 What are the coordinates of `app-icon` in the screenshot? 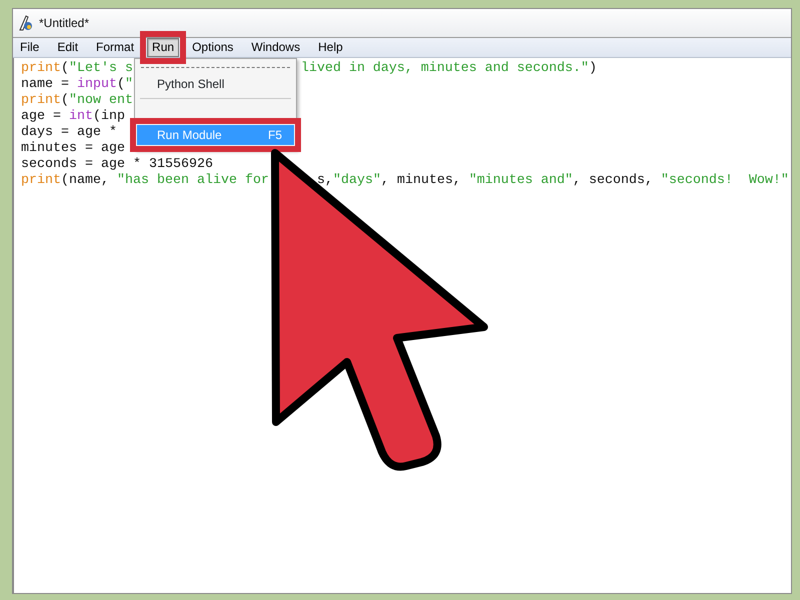 It's located at (26, 23).